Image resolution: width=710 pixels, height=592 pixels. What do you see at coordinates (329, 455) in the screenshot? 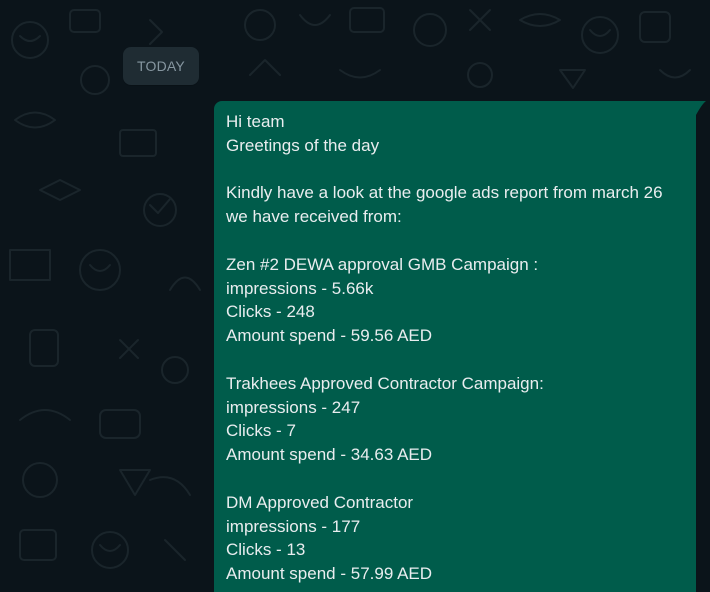
I see `message-line: Amount spend - 34.63 AED` at bounding box center [329, 455].